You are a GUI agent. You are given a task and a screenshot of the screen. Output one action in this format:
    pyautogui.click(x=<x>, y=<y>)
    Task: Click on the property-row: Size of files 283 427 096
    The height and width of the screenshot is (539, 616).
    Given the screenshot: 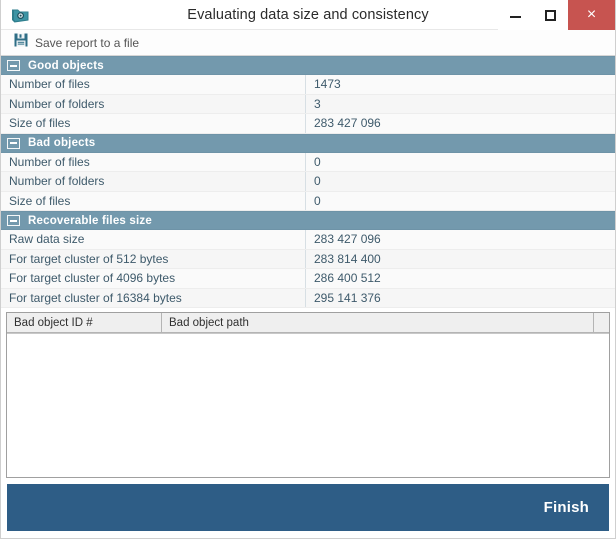 What is the action you would take?
    pyautogui.click(x=308, y=124)
    